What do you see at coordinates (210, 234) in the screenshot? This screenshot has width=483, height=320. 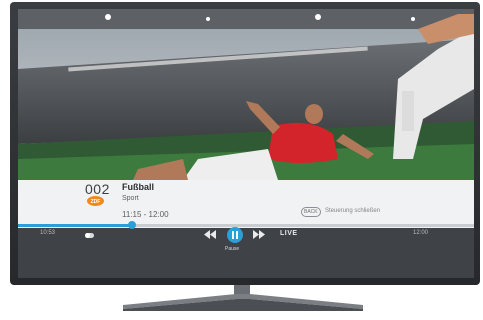 I see `rewind-icon` at bounding box center [210, 234].